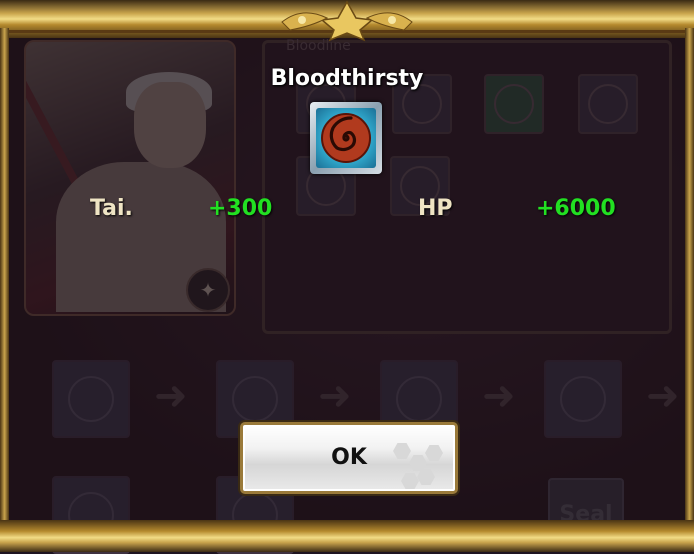 This screenshot has height=554, width=694. I want to click on skill-title: Bloodthirsty, so click(347, 78).